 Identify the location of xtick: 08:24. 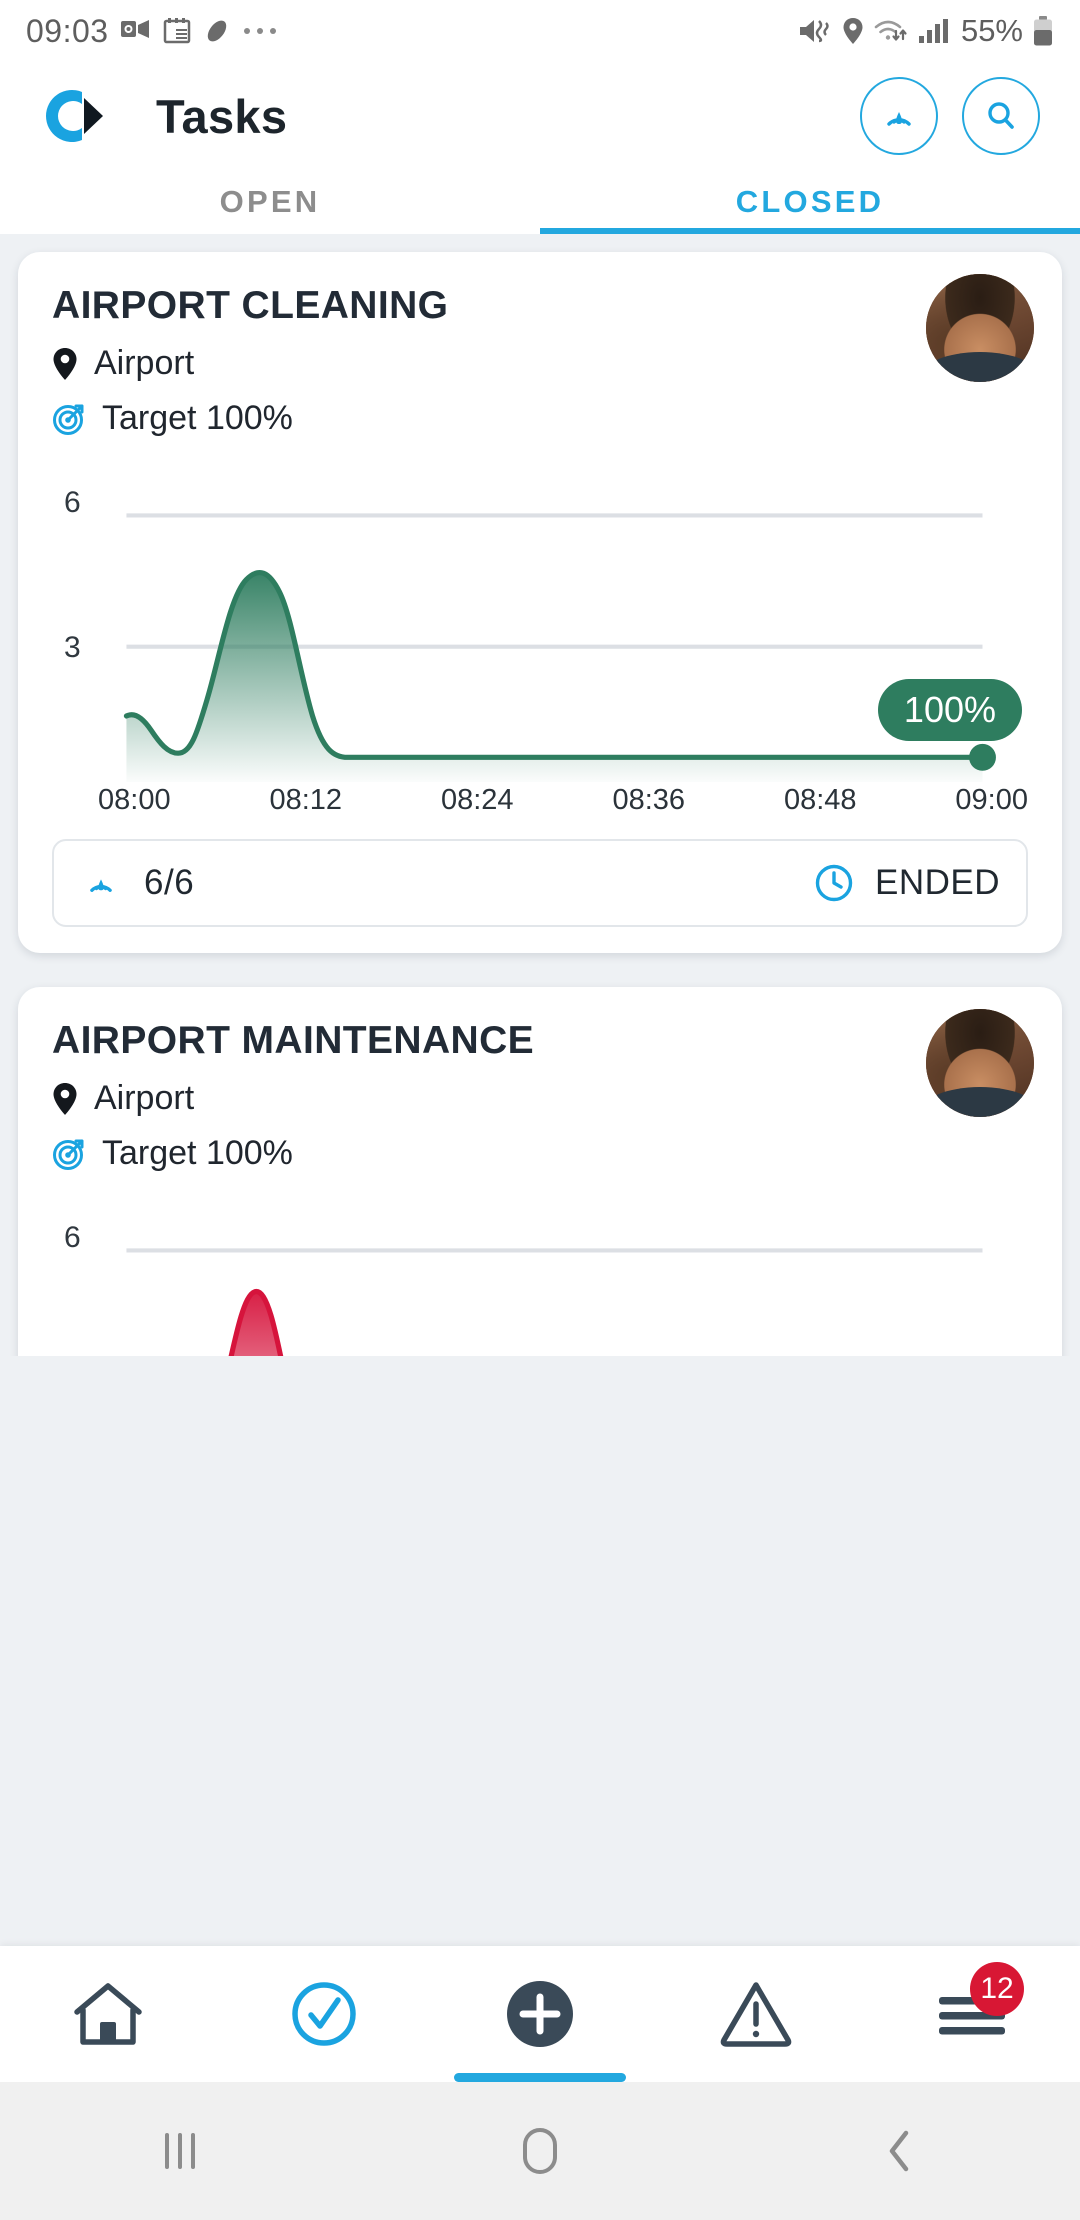
(477, 800).